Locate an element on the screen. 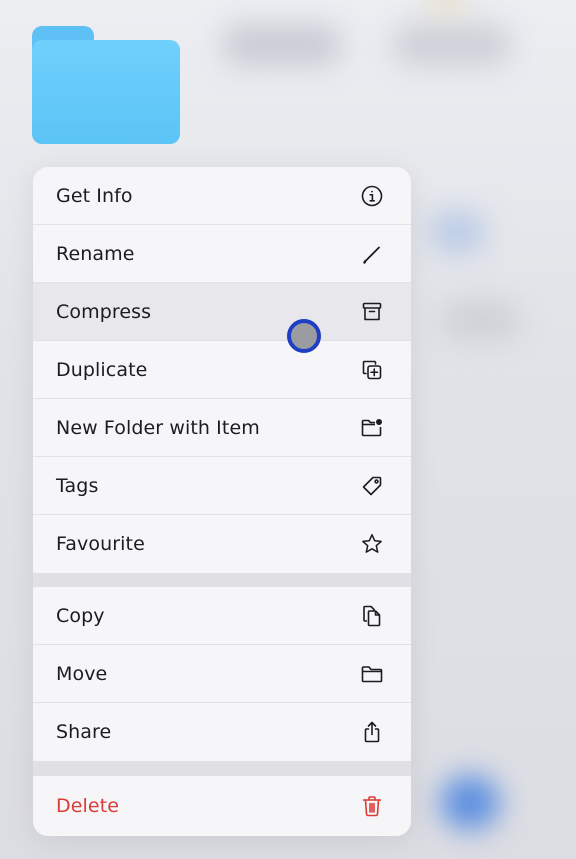  menu-item-label: Duplicate is located at coordinates (102, 369).